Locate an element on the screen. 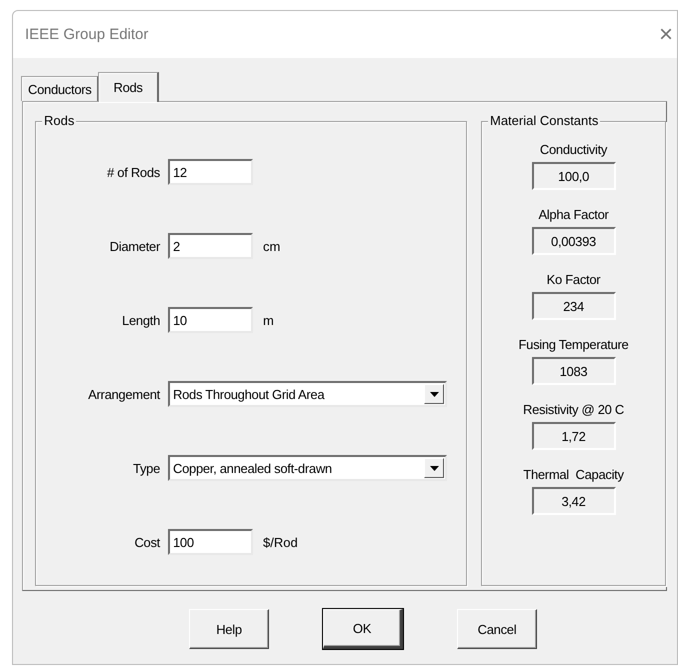 The height and width of the screenshot is (669, 678). window-title: IEEE Group Editor is located at coordinates (86, 34).